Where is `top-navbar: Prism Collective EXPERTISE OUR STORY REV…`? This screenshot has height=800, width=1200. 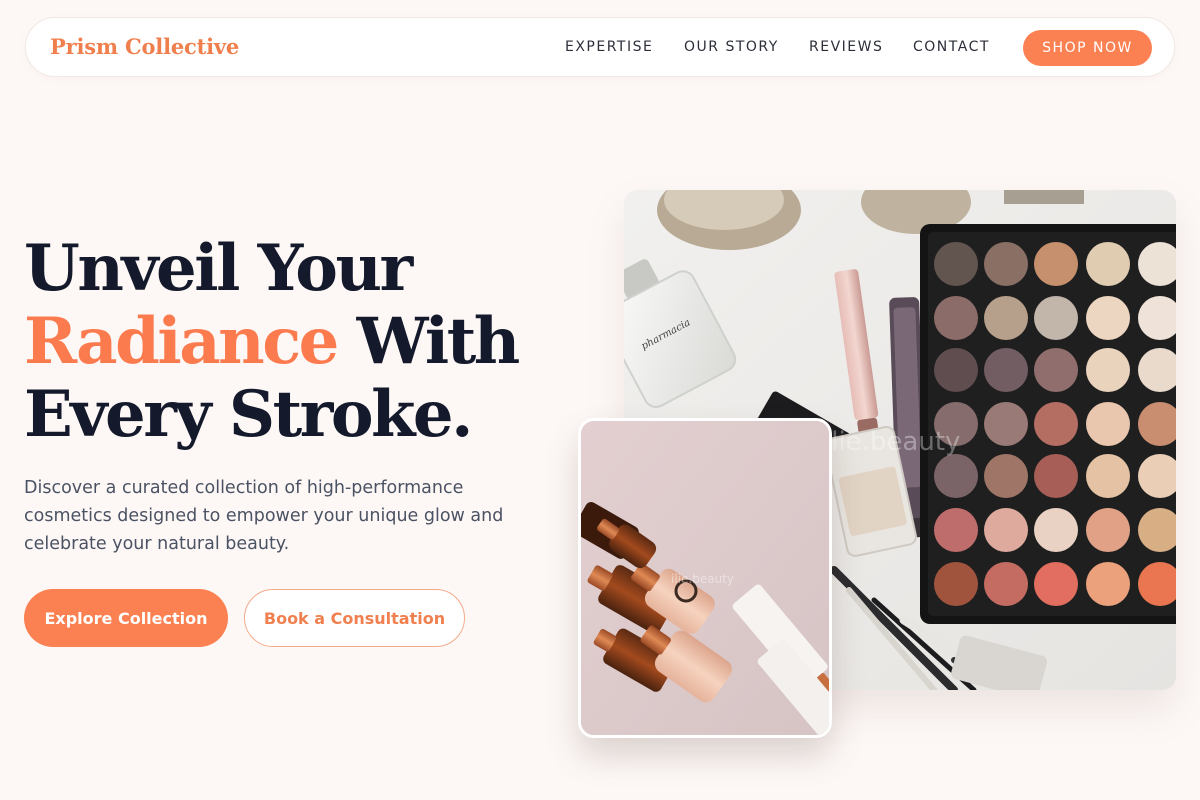 top-navbar: Prism Collective EXPERTISE OUR STORY REV… is located at coordinates (600, 47).